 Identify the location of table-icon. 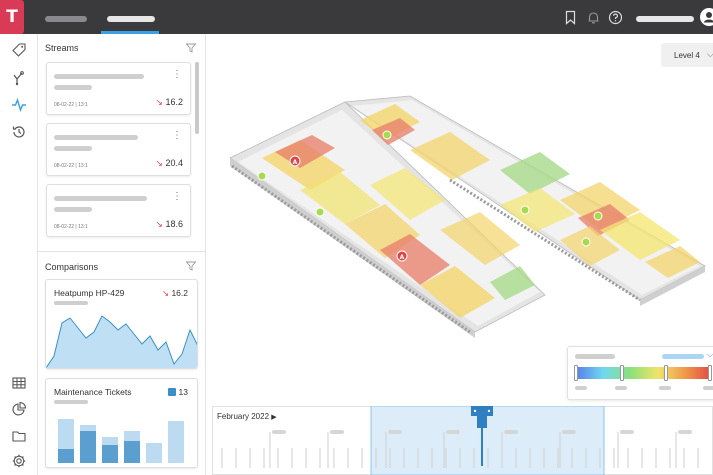
(19, 383).